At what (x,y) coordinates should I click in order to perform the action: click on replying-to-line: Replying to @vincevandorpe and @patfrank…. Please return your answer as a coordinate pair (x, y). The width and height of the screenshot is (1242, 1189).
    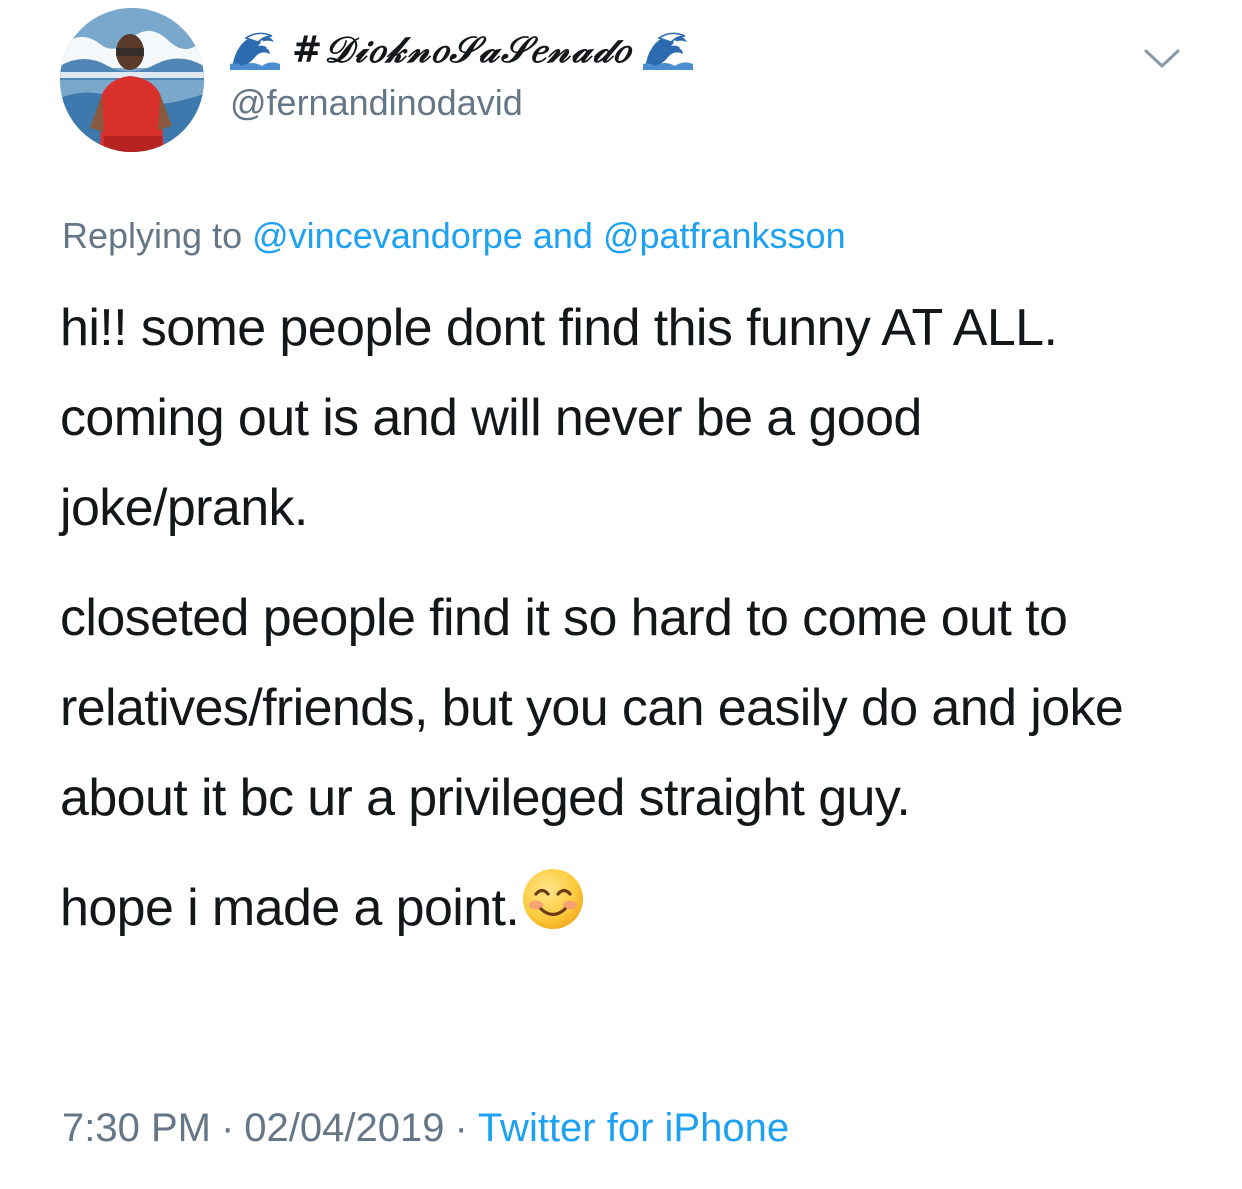
    Looking at the image, I should click on (454, 236).